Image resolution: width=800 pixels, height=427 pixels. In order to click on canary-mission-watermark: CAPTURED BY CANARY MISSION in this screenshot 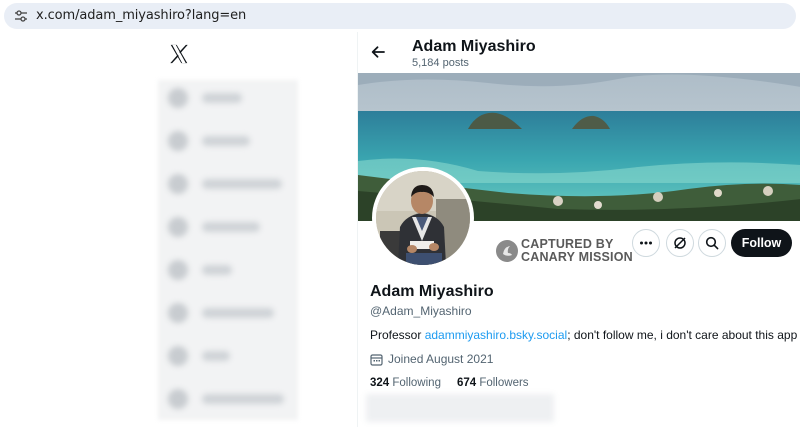, I will do `click(564, 251)`.